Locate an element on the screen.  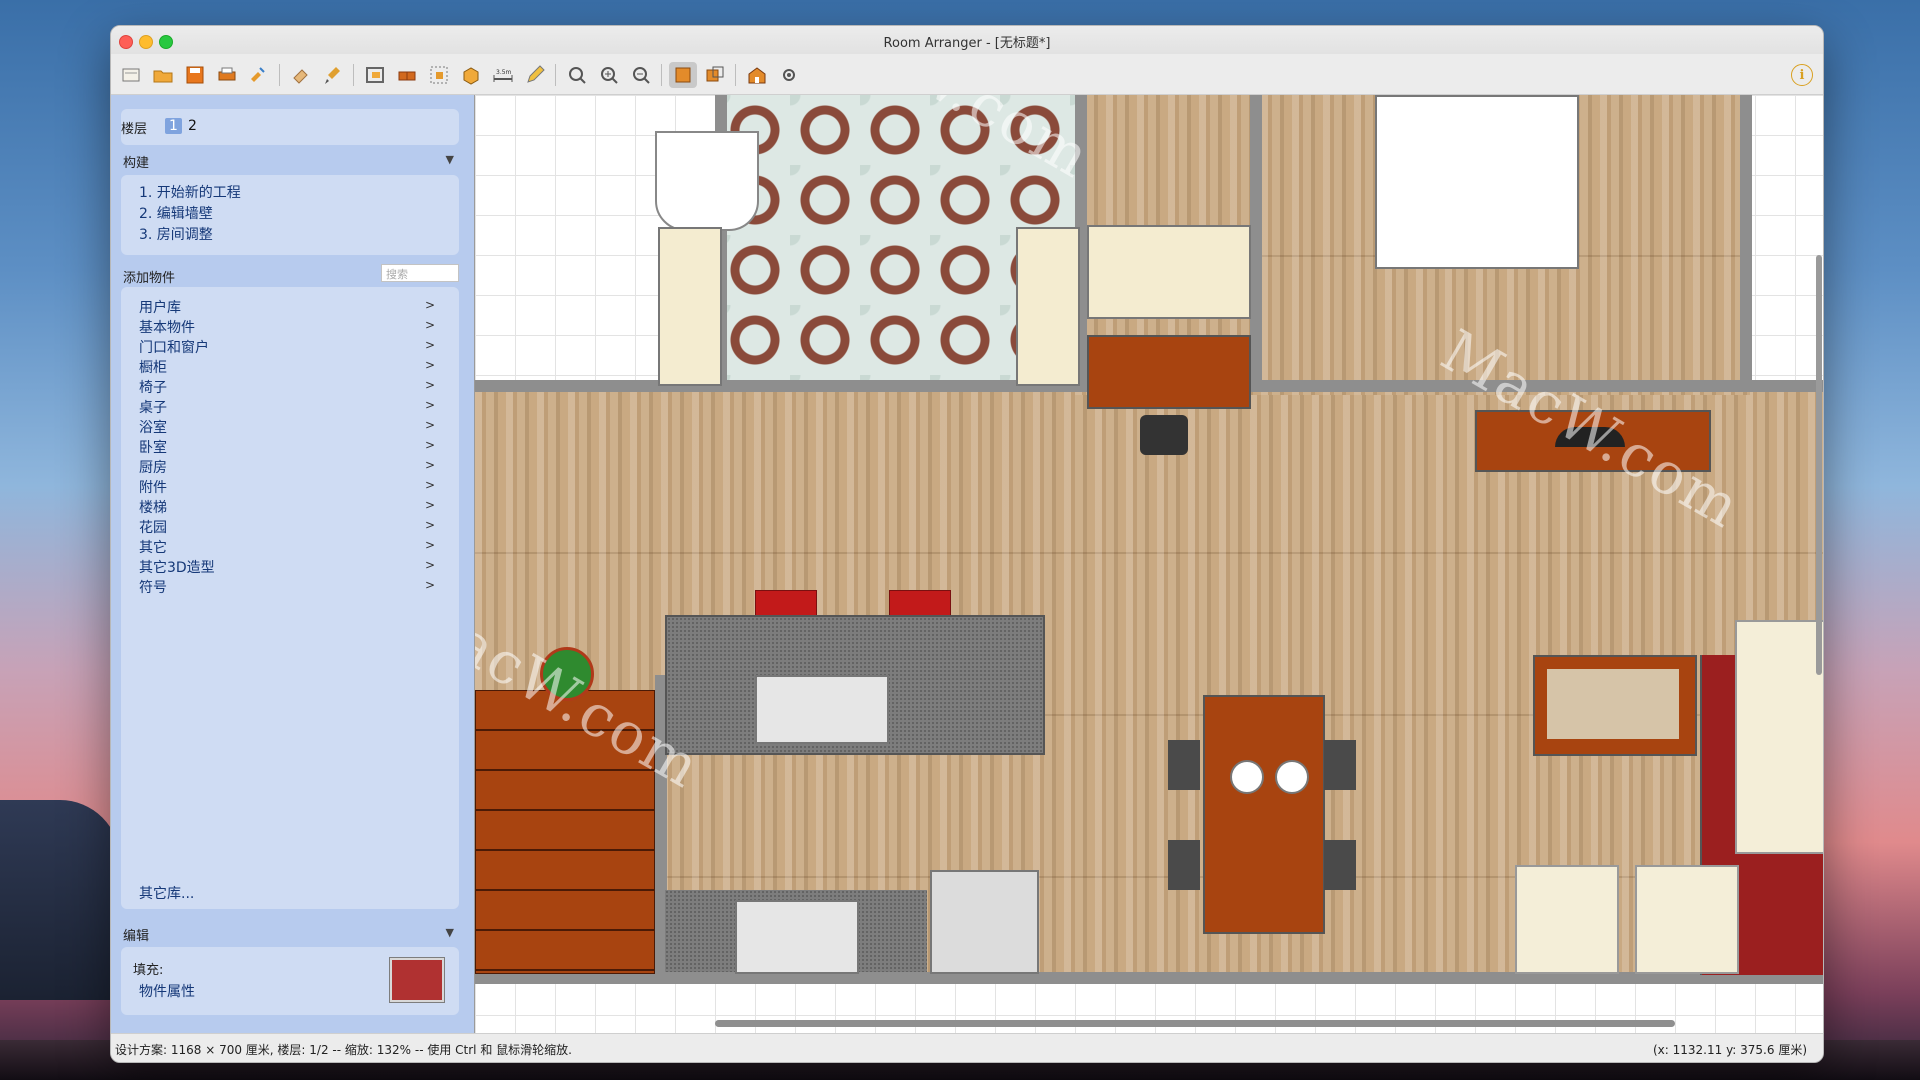
search-input: 搜索 is located at coordinates (420, 273).